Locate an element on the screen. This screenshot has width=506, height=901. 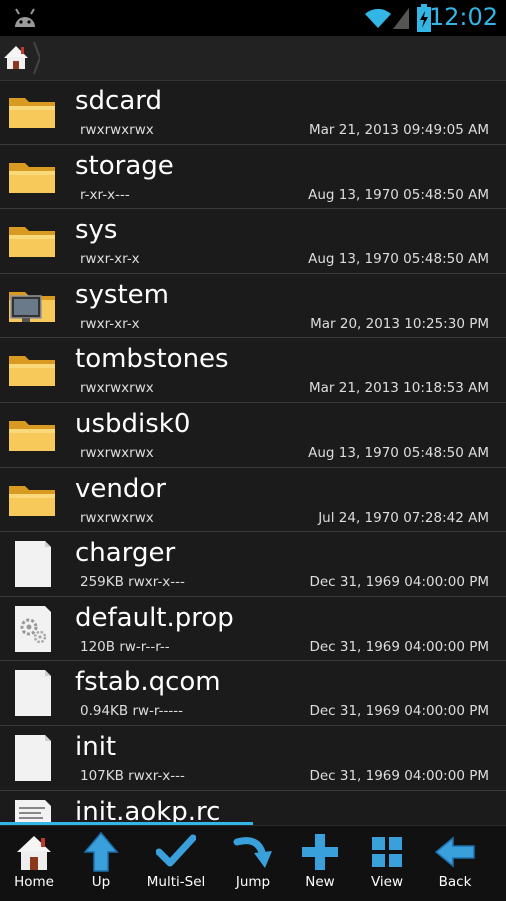
android-icon is located at coordinates (25, 17).